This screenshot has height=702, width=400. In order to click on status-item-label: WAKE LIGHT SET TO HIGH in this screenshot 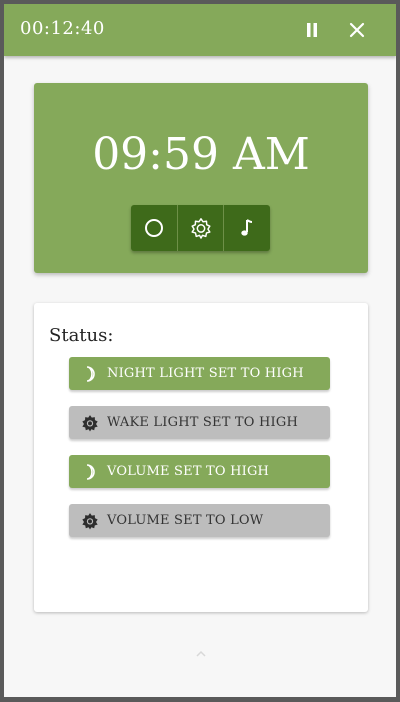, I will do `click(202, 422)`.